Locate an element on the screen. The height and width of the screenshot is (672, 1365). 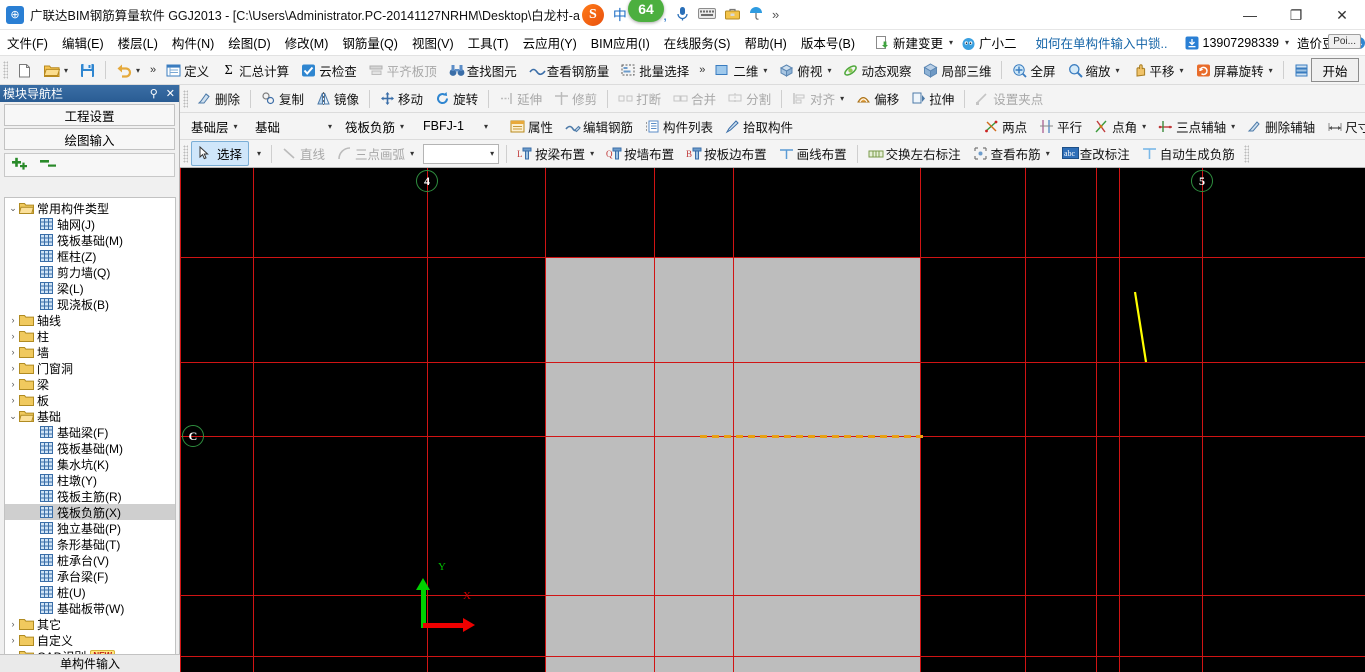
project-settings-button: 工程设置 is located at coordinates (89, 115).